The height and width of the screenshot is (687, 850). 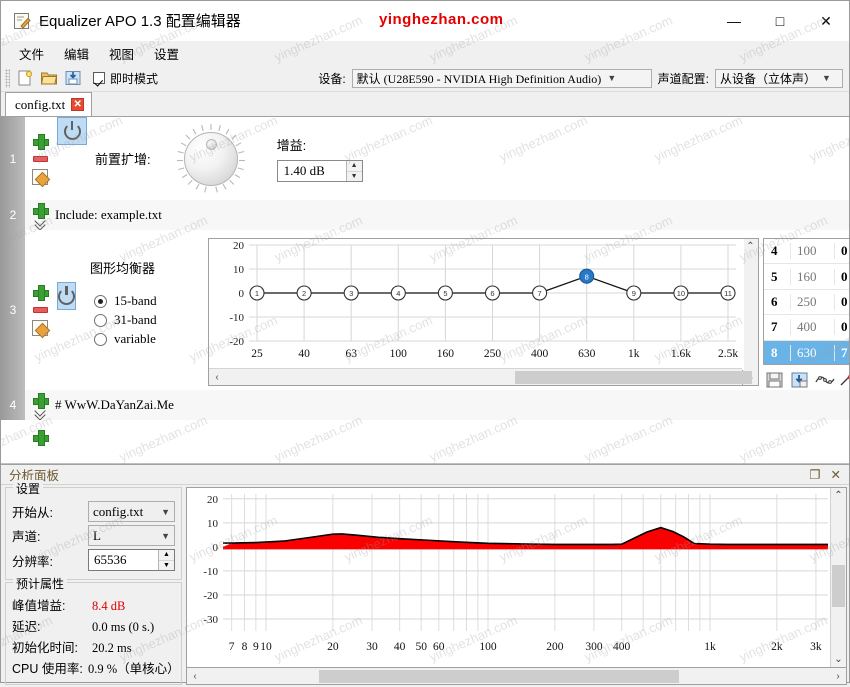 What do you see at coordinates (166, 565) in the screenshot?
I see `resolution-decrease-icon: ▼` at bounding box center [166, 565].